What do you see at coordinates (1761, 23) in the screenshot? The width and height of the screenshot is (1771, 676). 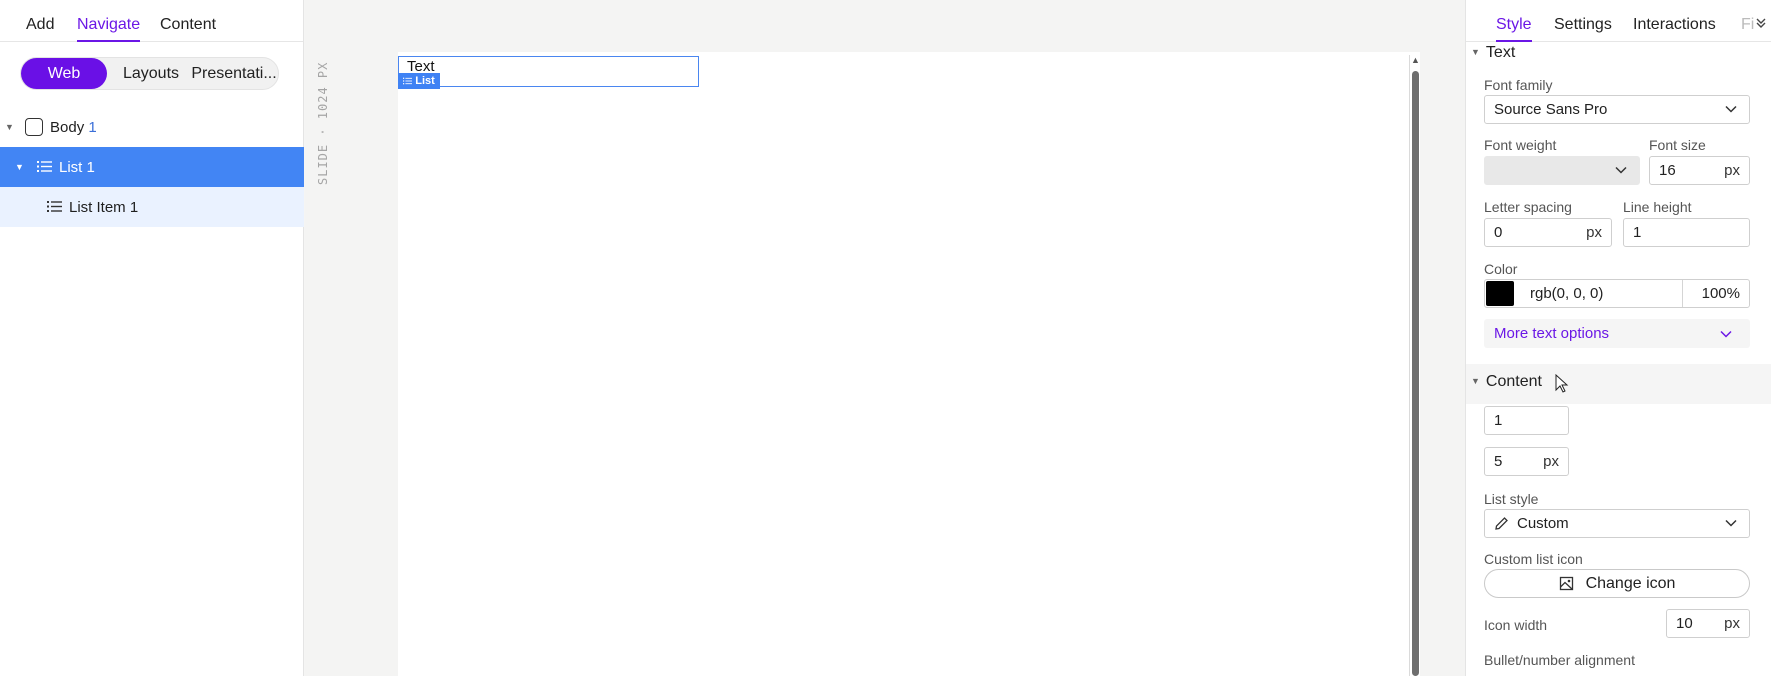 I see `tabs-overflow-chevron-icon` at bounding box center [1761, 23].